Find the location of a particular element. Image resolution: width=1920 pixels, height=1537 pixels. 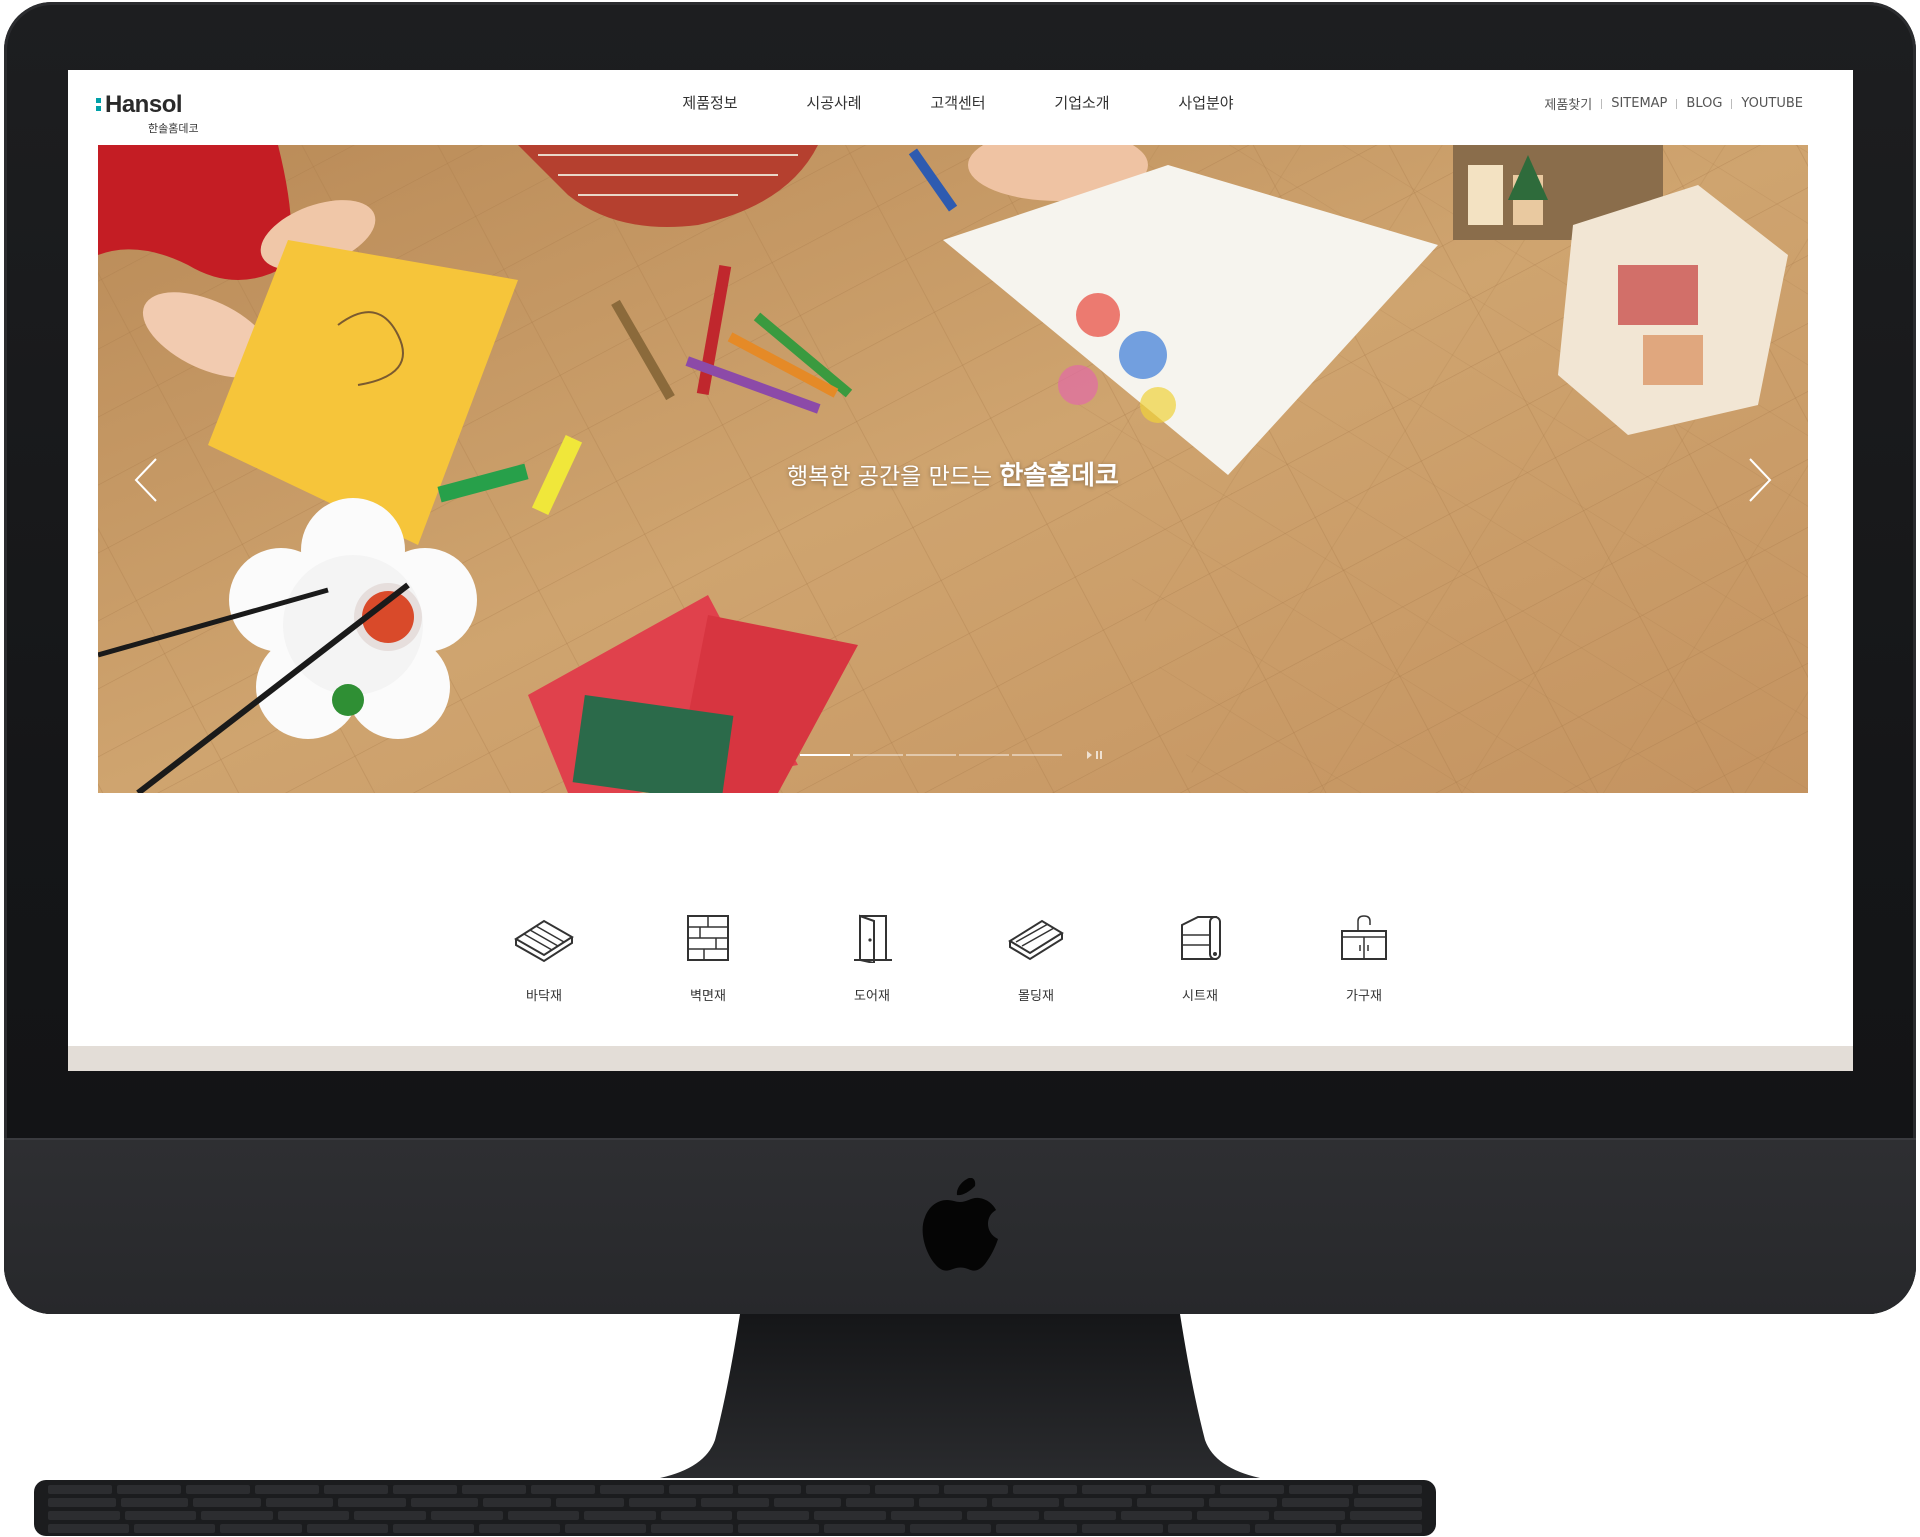

util-link-youtube: YOUTUBE is located at coordinates (1772, 103).